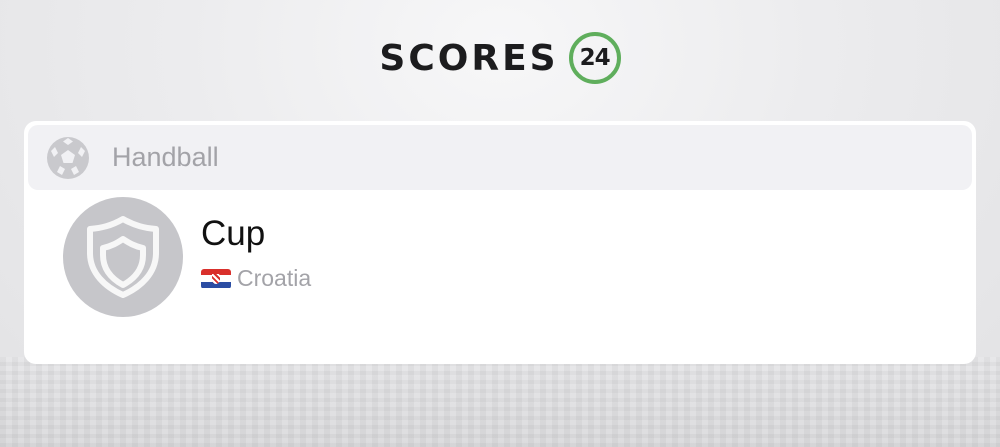  I want to click on logo-badge: 24, so click(594, 58).